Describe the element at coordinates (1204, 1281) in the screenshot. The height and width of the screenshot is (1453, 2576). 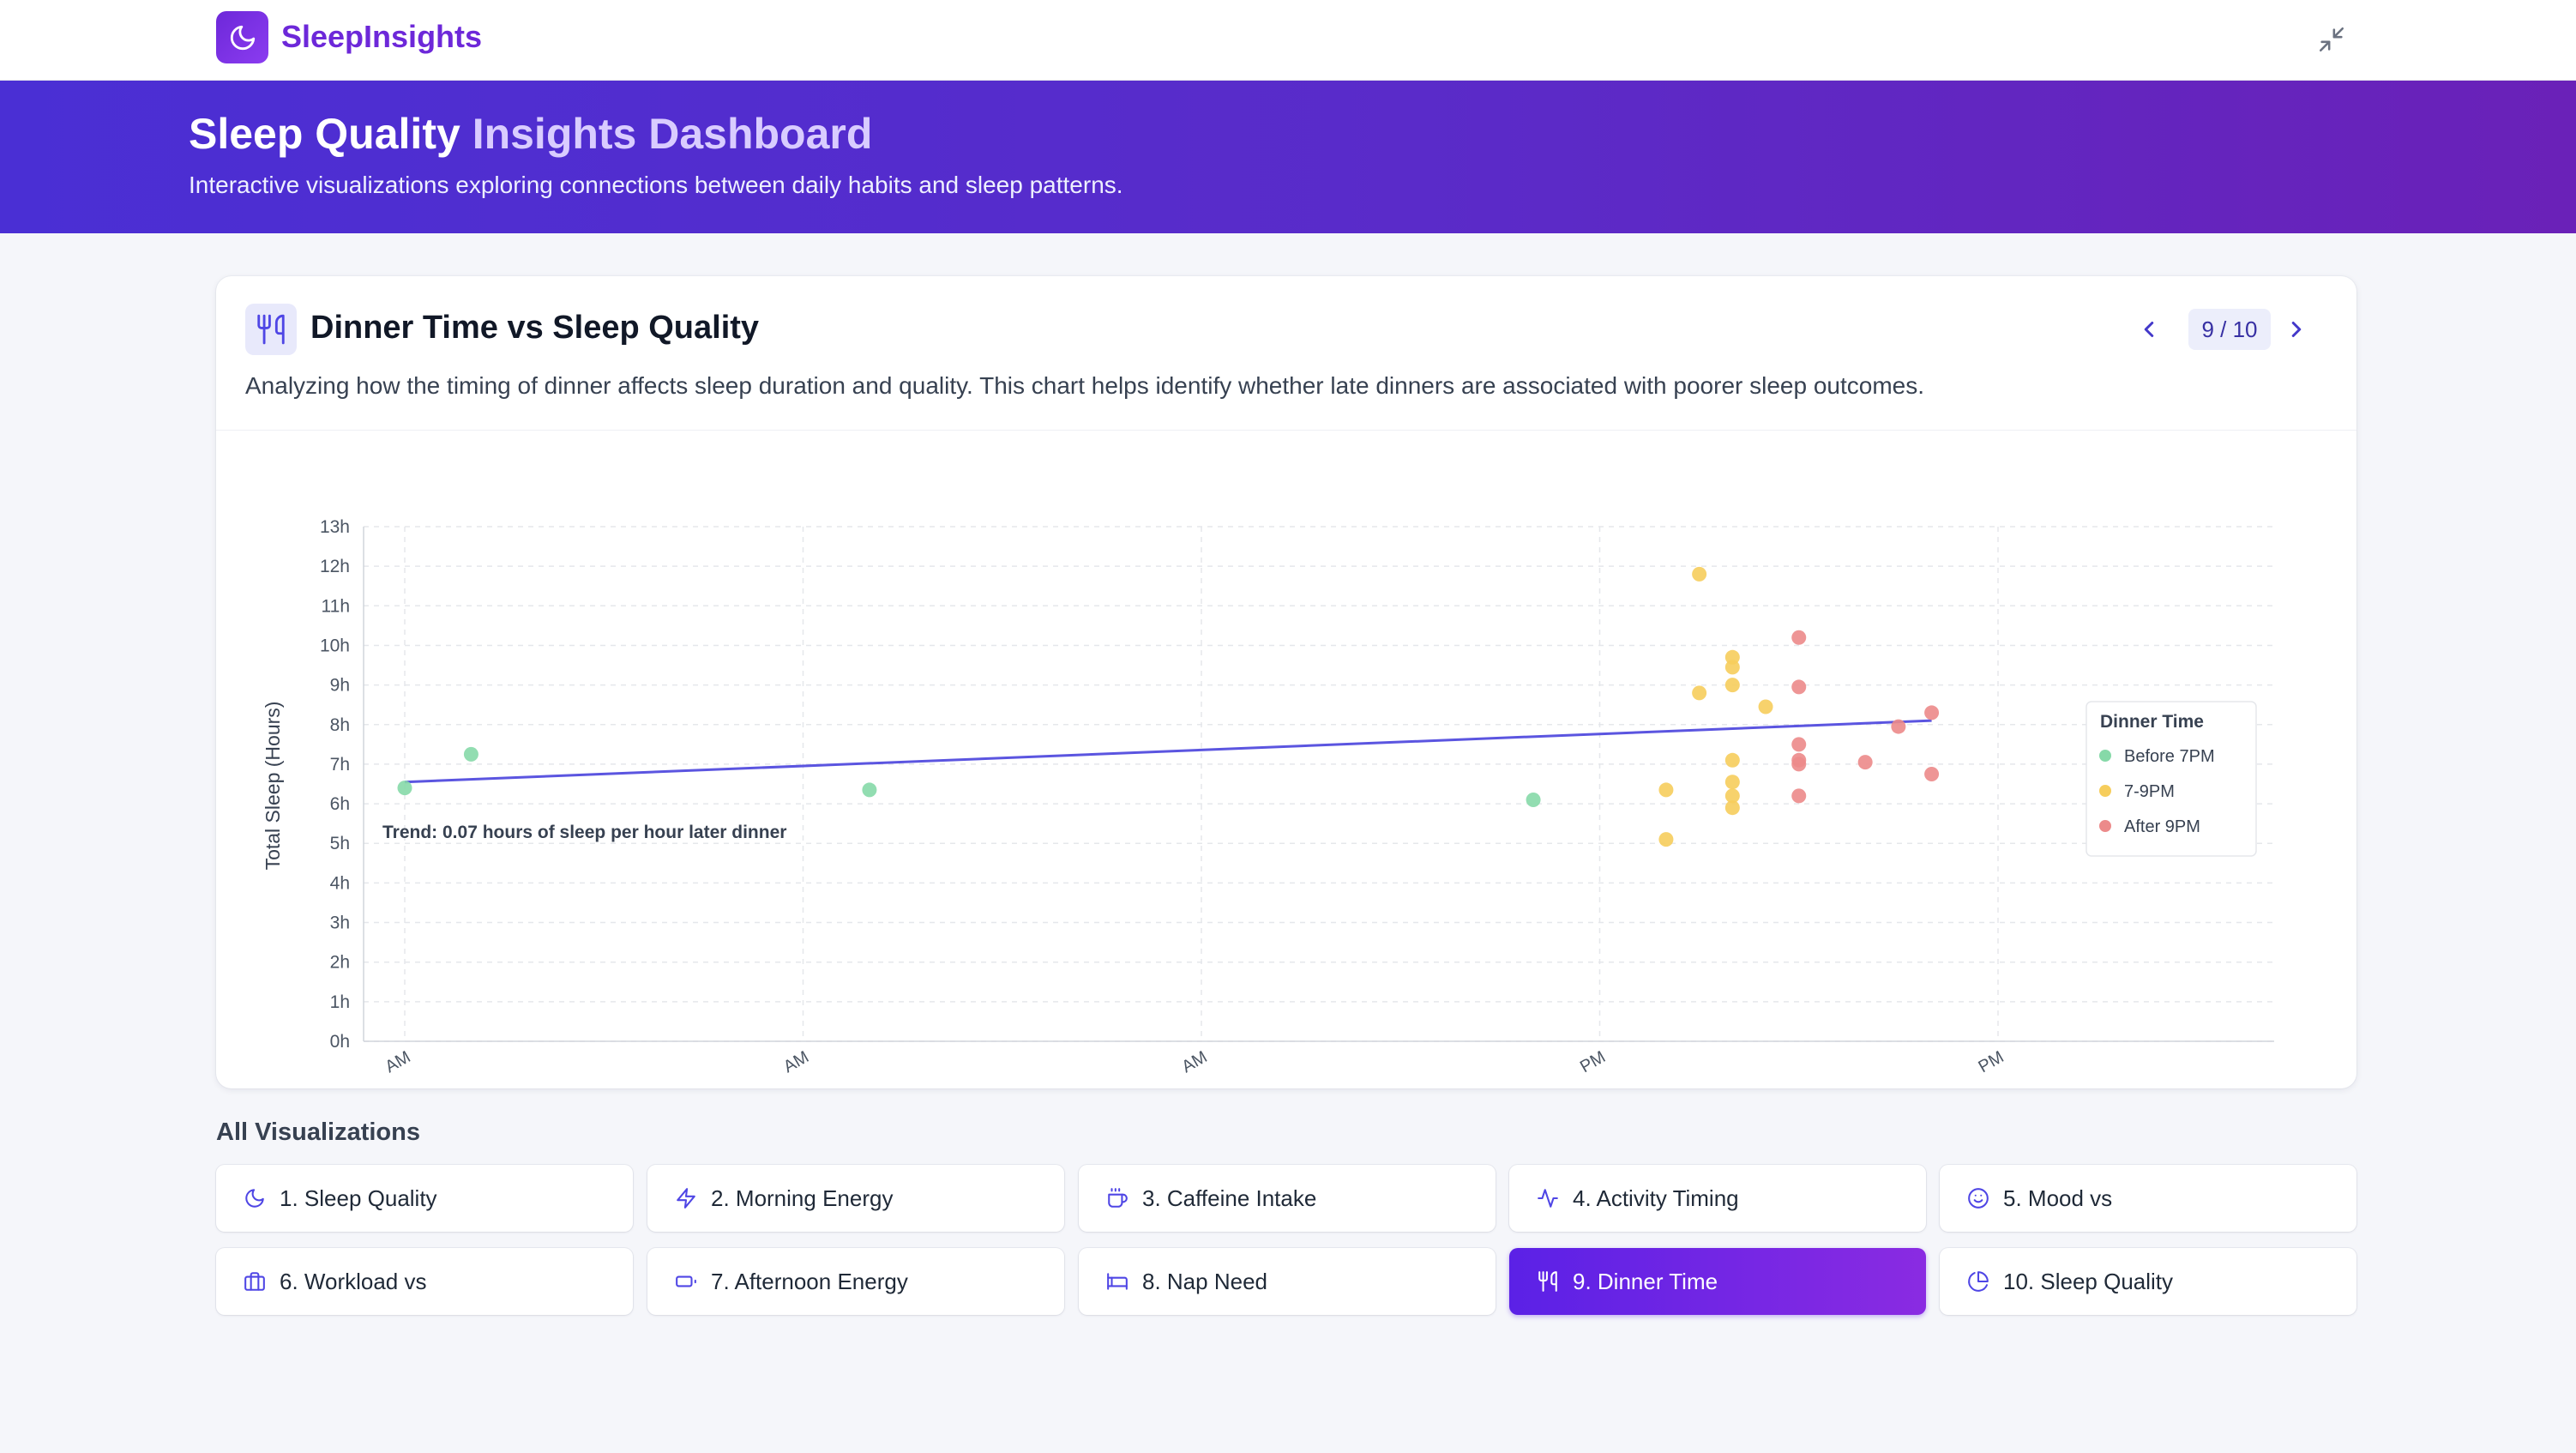
I see `viz-button-label: 8. Nap Need` at that location.